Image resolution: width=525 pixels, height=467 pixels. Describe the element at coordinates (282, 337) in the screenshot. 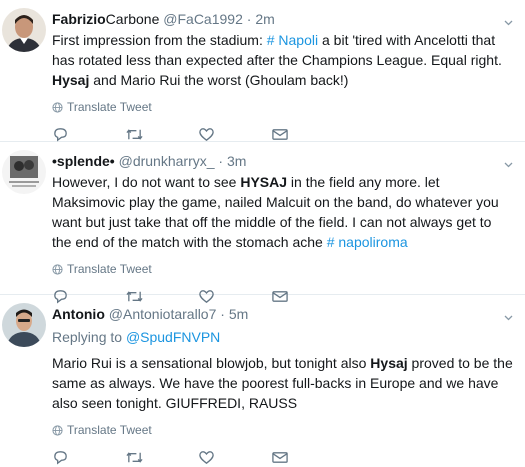

I see `replying-to: Replying to @SpudFNVPN` at that location.